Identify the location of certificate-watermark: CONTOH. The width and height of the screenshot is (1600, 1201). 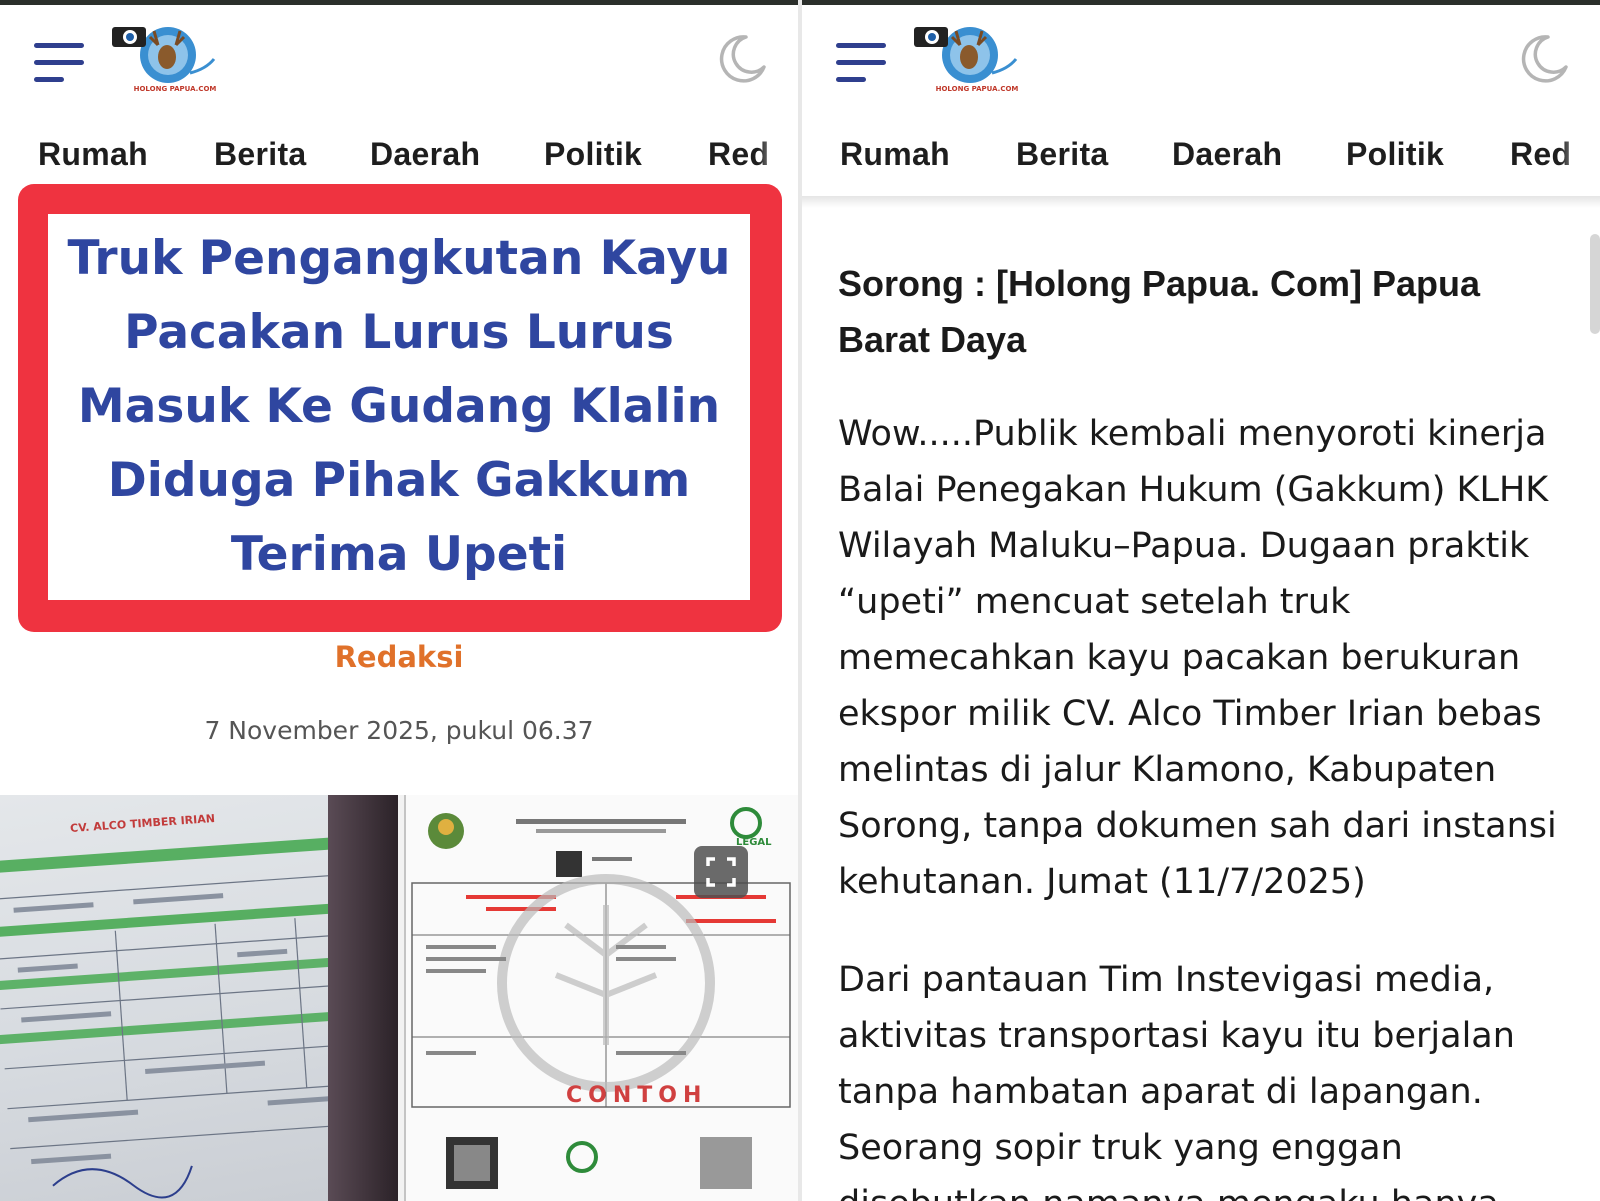
(637, 1095).